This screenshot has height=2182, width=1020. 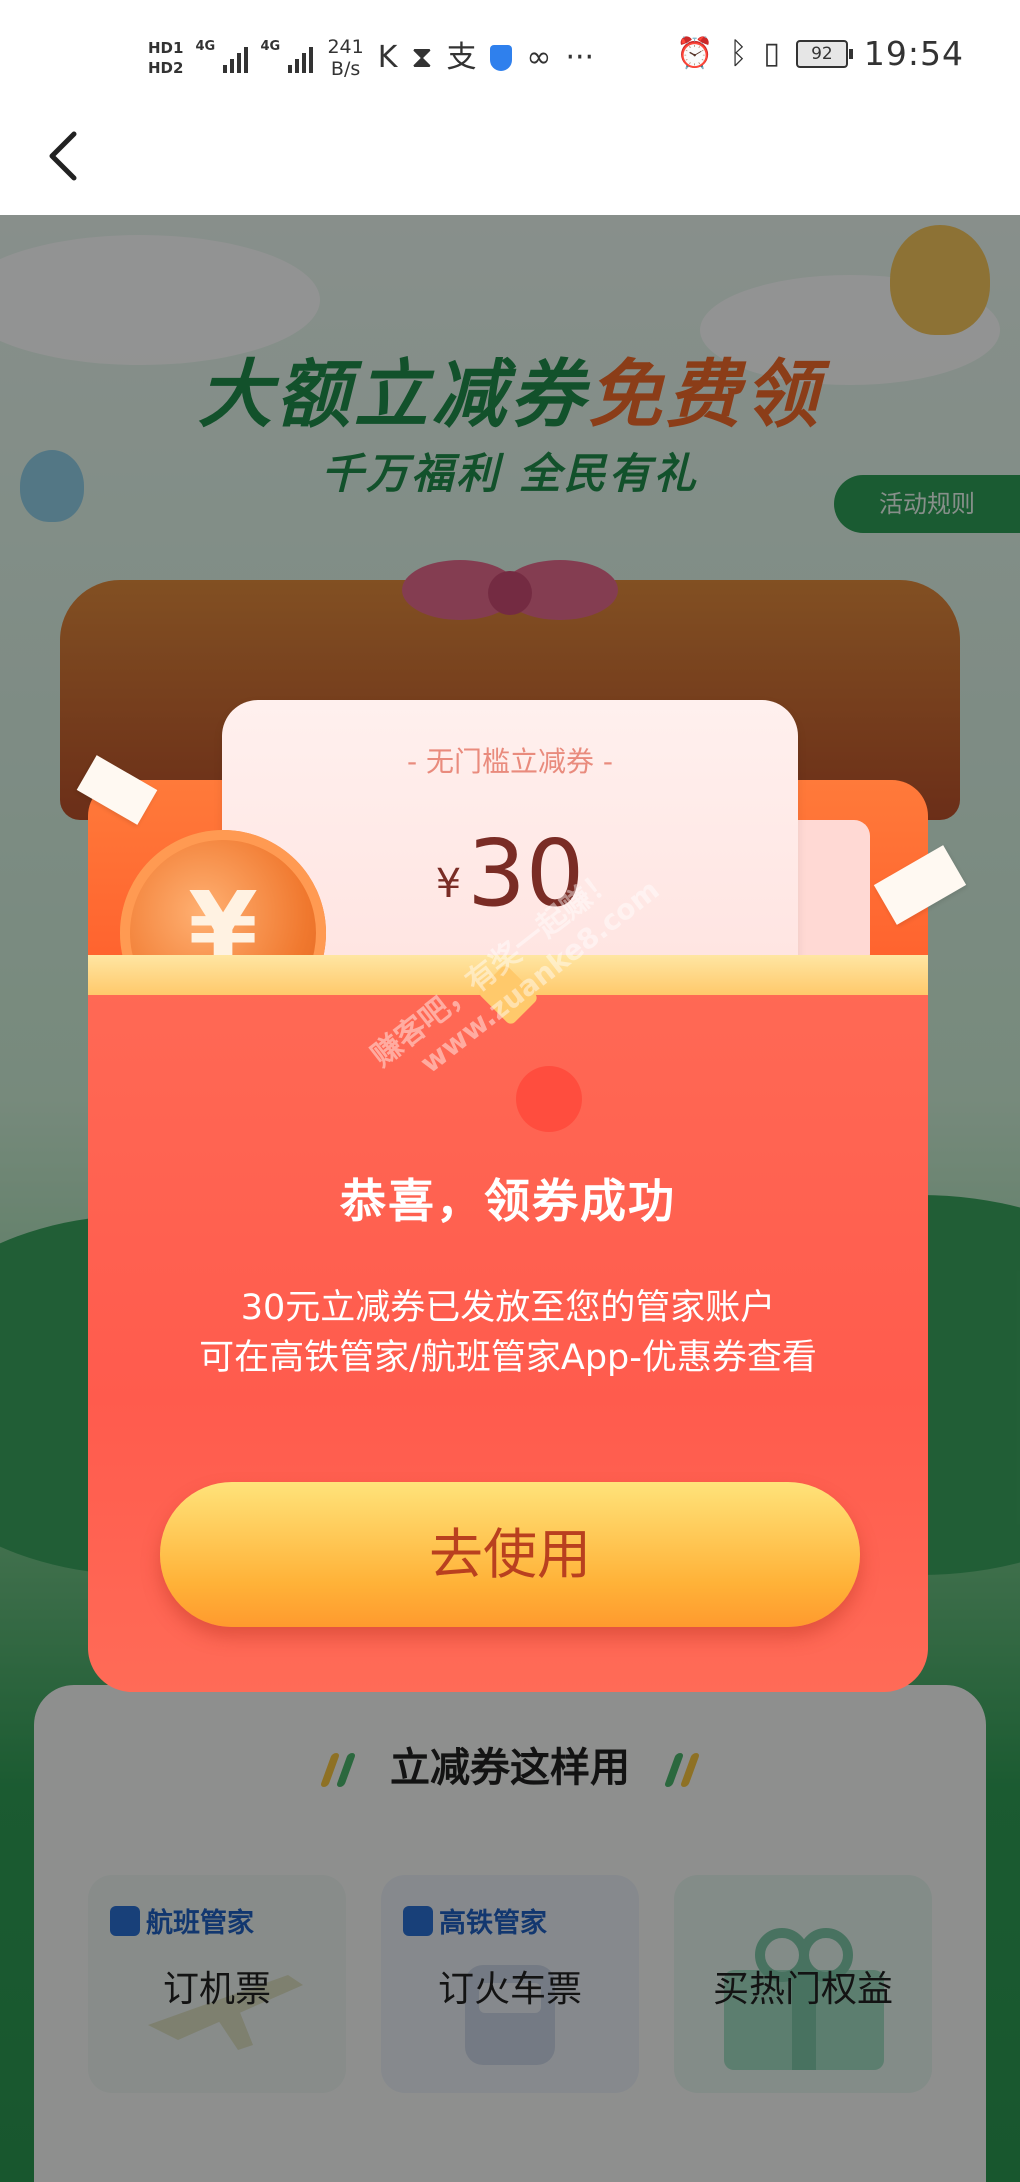 I want to click on use-coupon-button: 去使用, so click(x=510, y=1554).